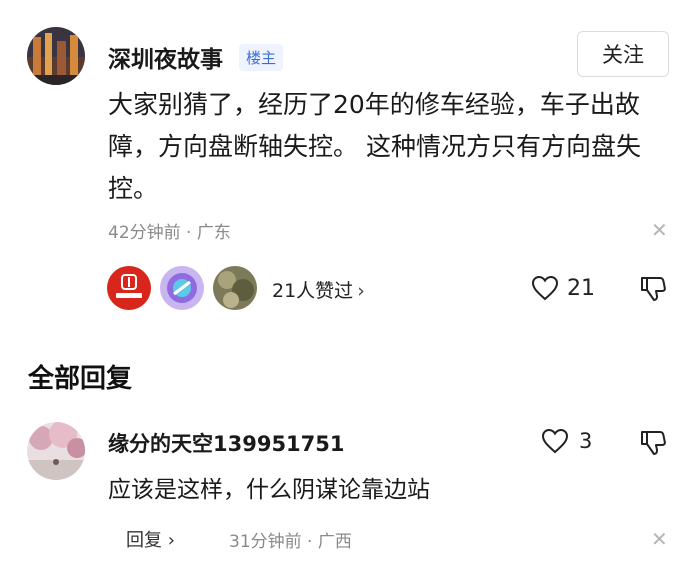 The height and width of the screenshot is (574, 700). I want to click on reply-dislike-button, so click(653, 444).